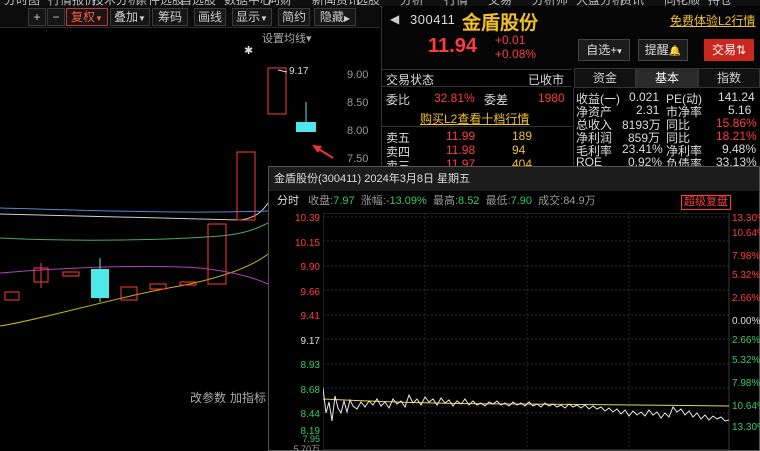  I want to click on pct-axis-label: 0.00%, so click(746, 321).